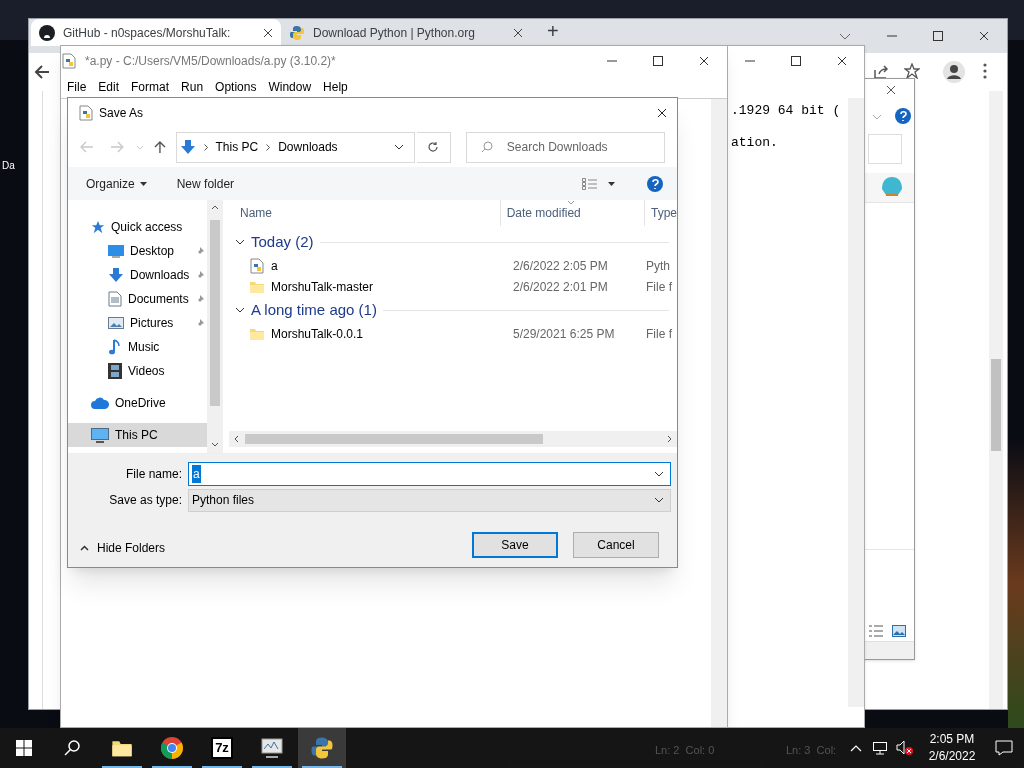  I want to click on dialog-button: Save, so click(515, 545).